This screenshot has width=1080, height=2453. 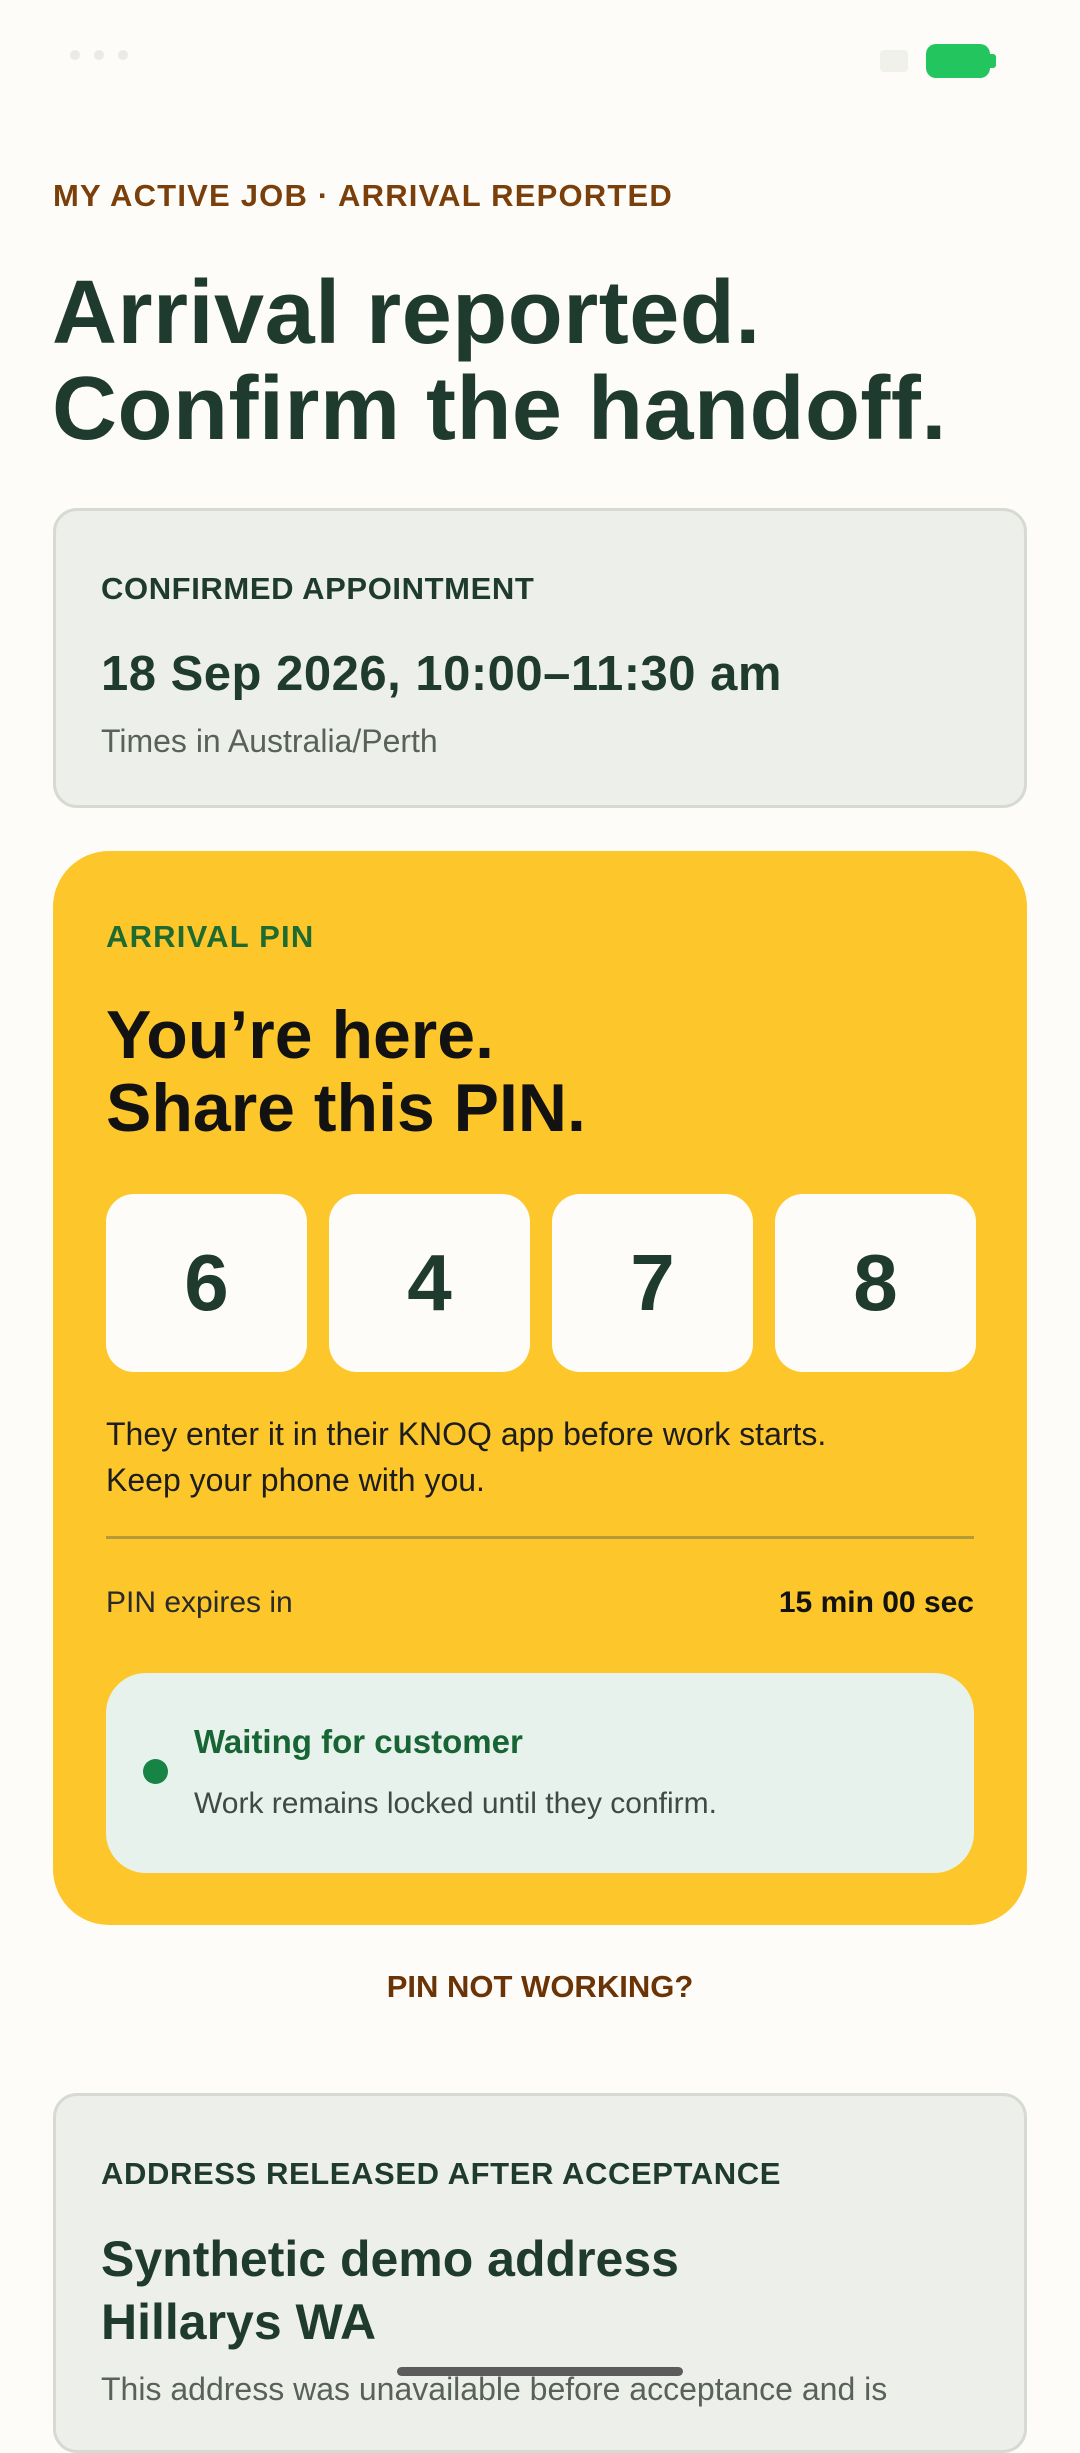 What do you see at coordinates (652, 1283) in the screenshot?
I see `pin-digit: 7` at bounding box center [652, 1283].